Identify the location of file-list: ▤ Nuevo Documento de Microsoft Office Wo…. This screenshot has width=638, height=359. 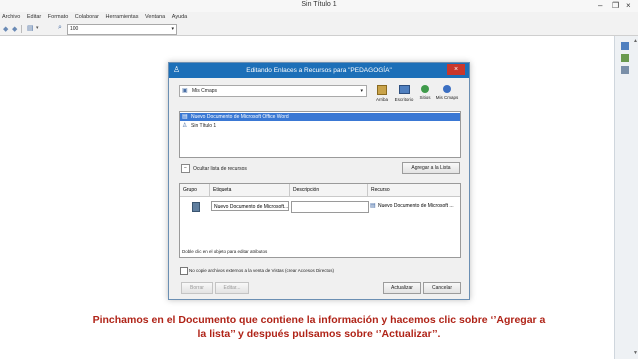
(320, 134).